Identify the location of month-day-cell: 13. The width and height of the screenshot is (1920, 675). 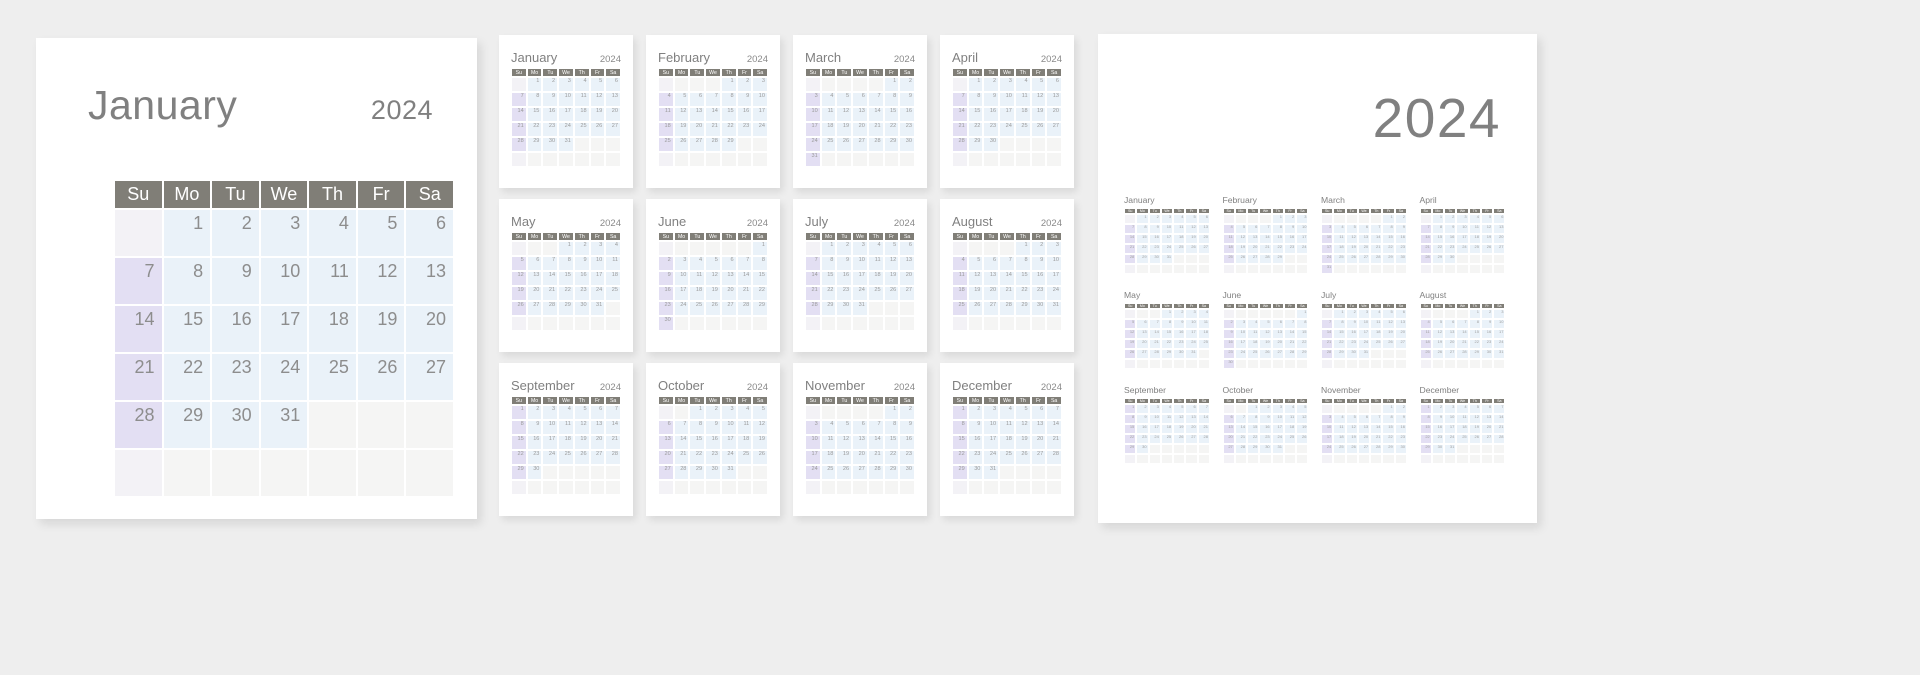
(697, 114).